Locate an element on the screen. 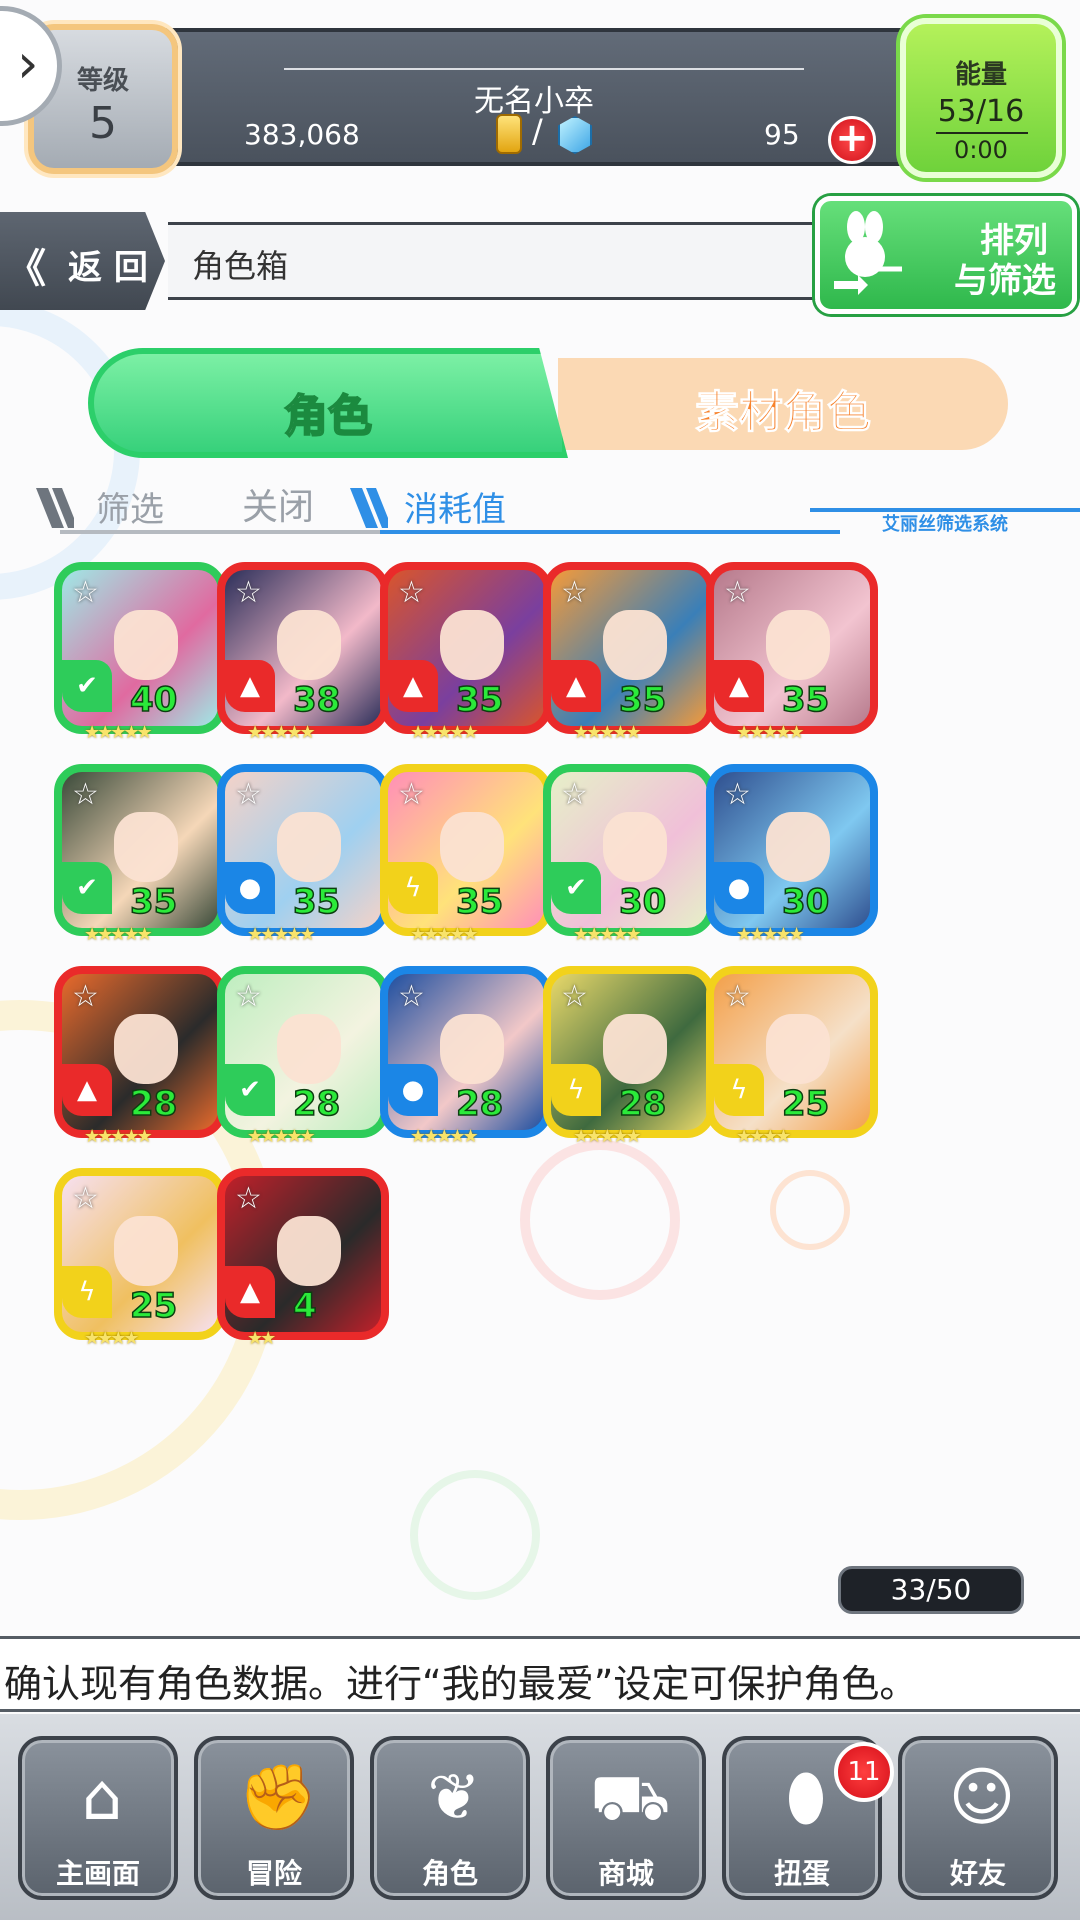  energy-box: 能量 53/16 0:00 is located at coordinates (981, 98).